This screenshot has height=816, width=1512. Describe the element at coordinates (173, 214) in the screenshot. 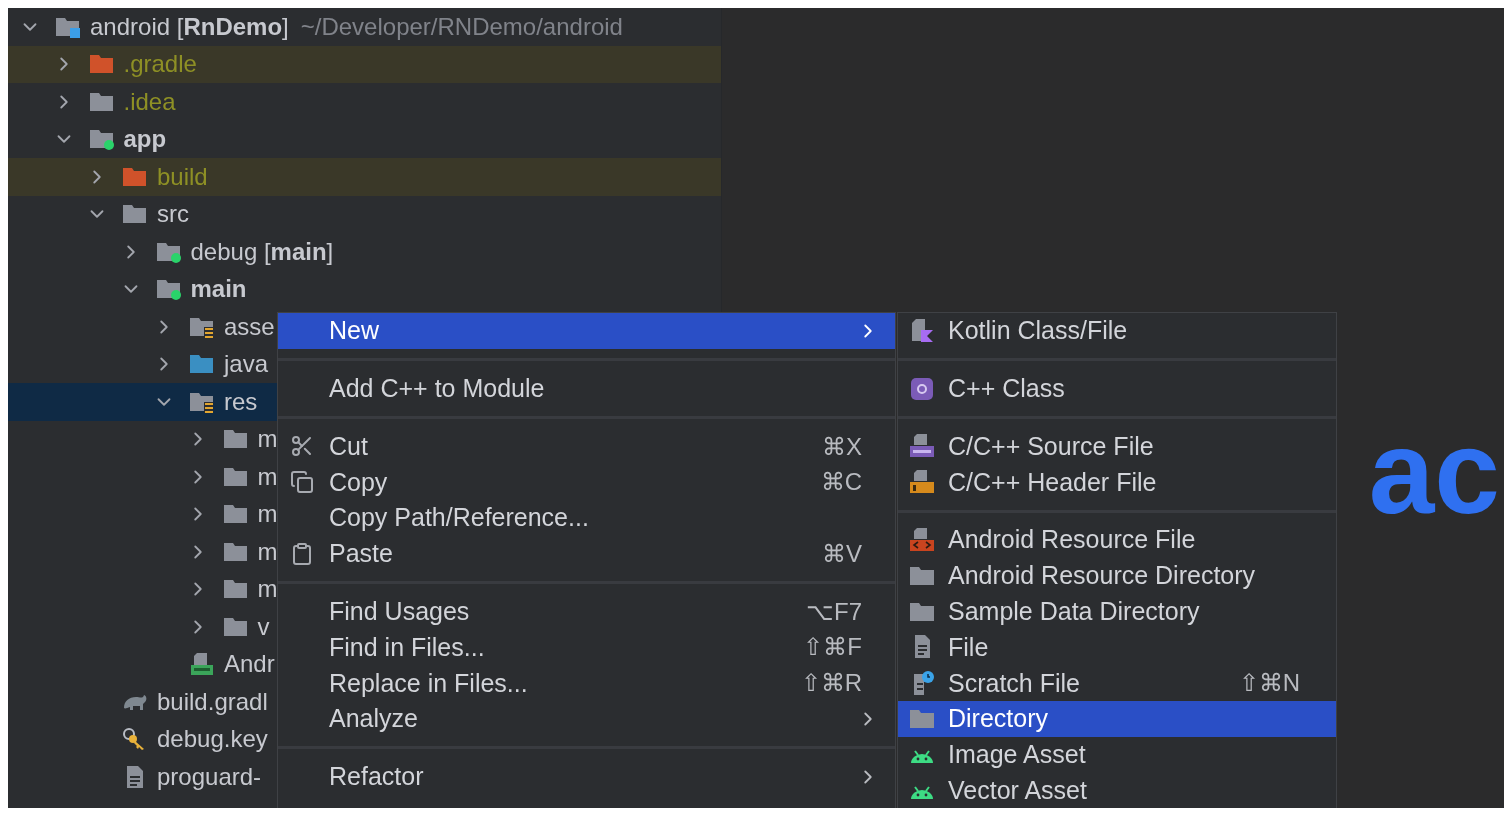

I see `tree-item-label: src` at that location.